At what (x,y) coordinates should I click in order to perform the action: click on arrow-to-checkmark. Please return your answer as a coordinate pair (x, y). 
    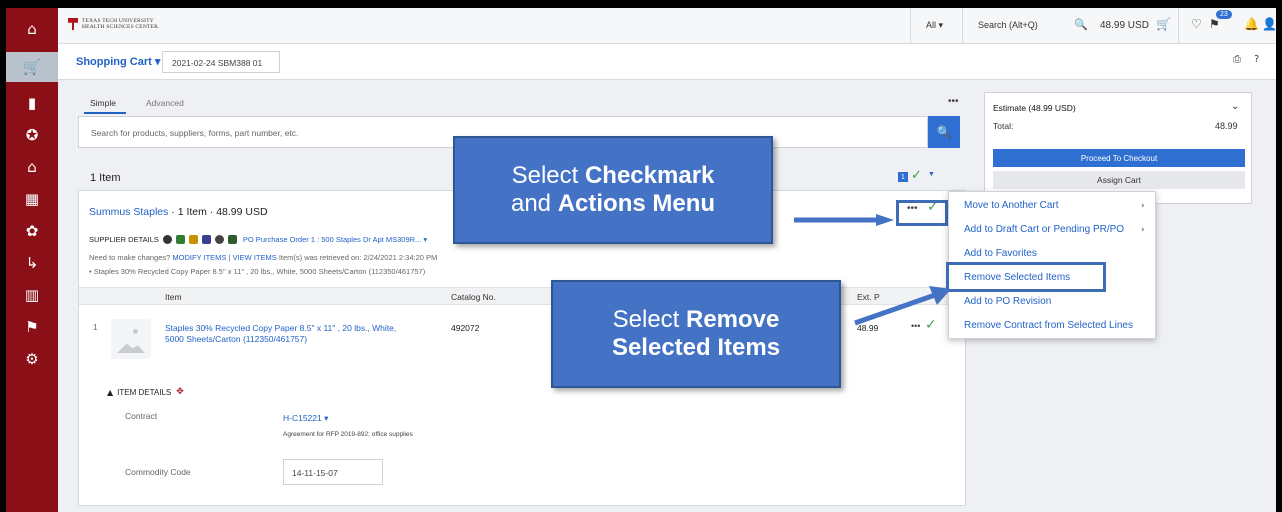
    Looking at the image, I should click on (844, 220).